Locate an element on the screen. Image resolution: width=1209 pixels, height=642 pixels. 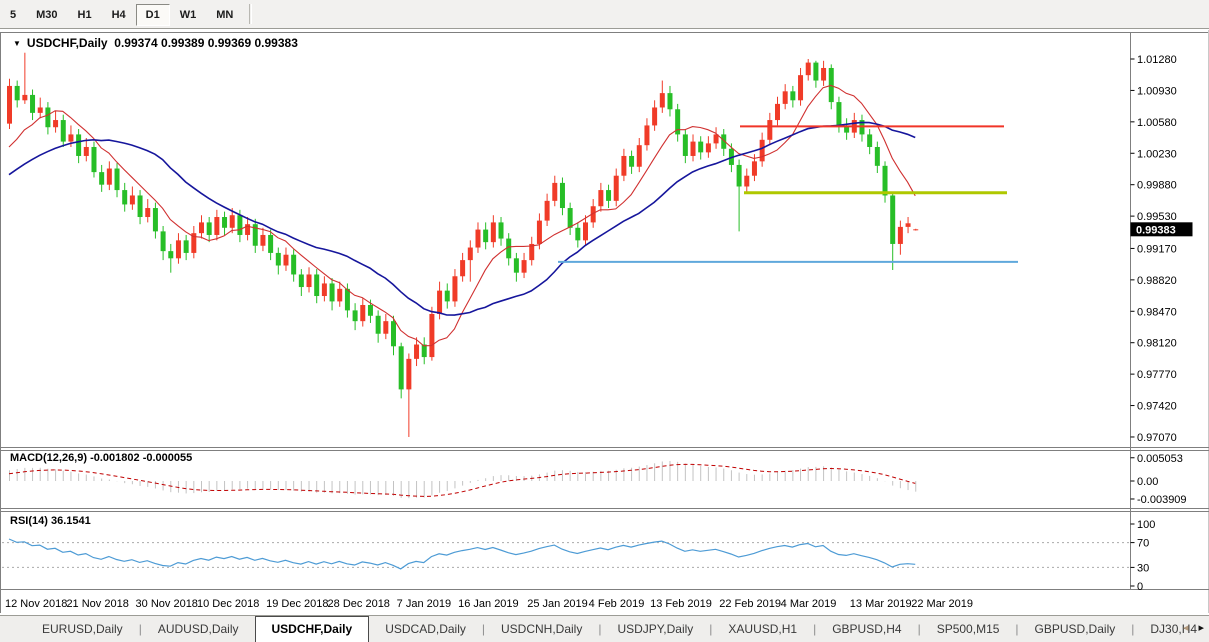
tab-usdcnh-daily: USDCNH,Daily is located at coordinates (541, 629).